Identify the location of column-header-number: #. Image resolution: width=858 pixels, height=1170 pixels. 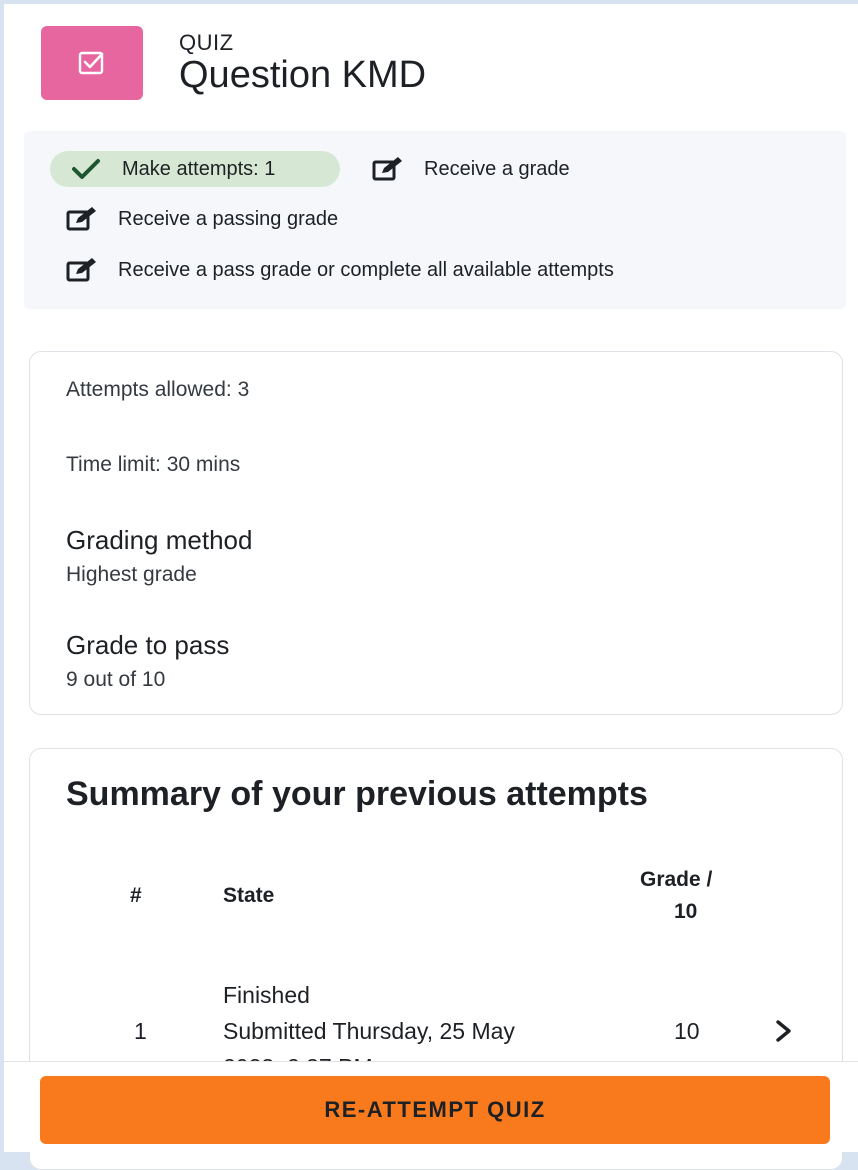
(136, 895).